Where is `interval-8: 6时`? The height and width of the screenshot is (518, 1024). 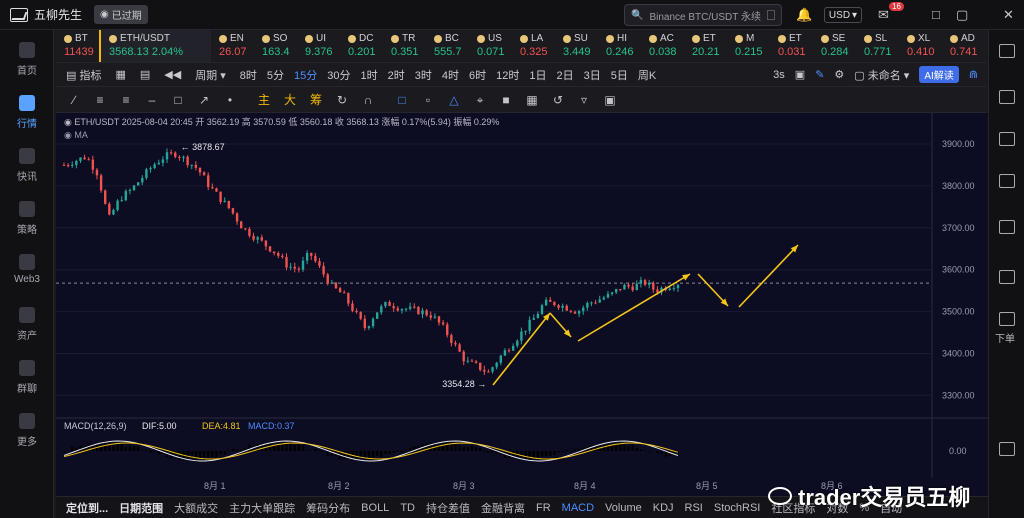
interval-8: 6时 is located at coordinates (477, 75).